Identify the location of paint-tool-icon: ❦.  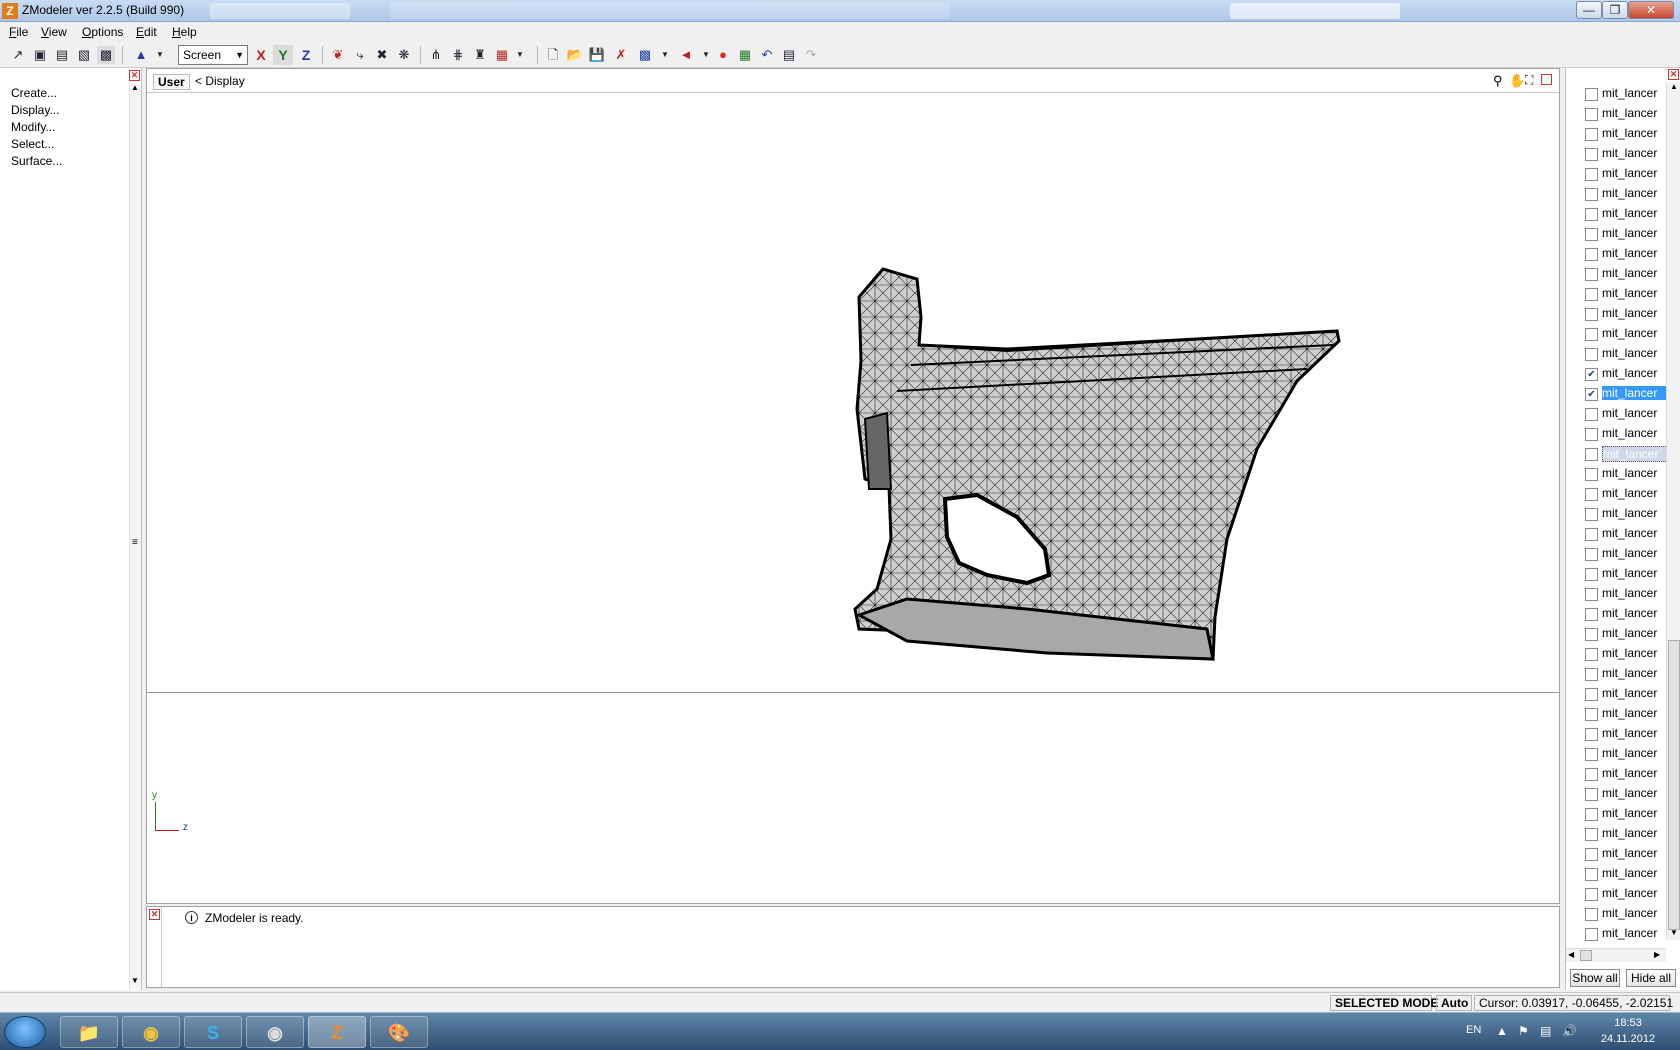
(338, 55).